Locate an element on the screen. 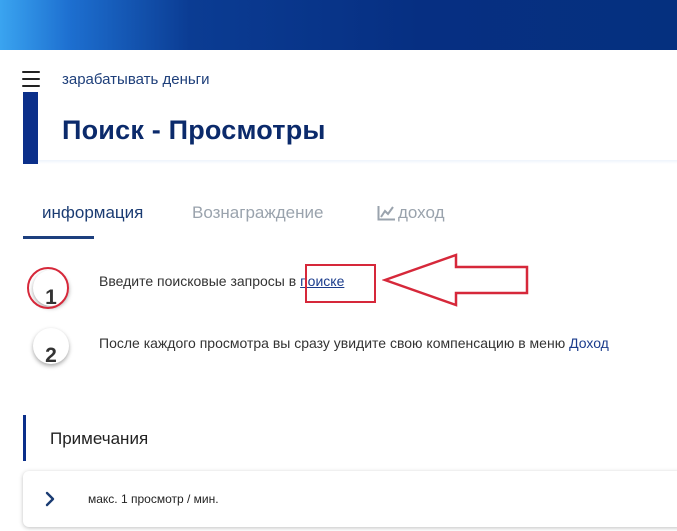 The height and width of the screenshot is (531, 677). top-banner is located at coordinates (338, 25).